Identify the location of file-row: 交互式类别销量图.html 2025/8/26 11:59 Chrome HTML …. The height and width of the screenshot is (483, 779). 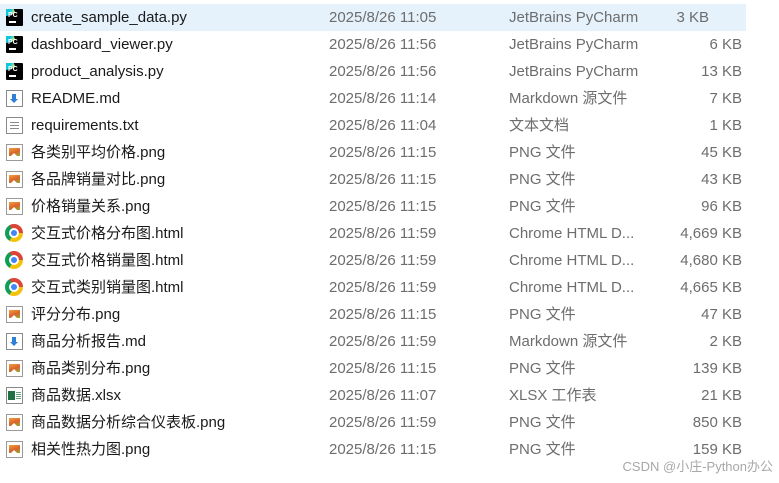
(389, 287).